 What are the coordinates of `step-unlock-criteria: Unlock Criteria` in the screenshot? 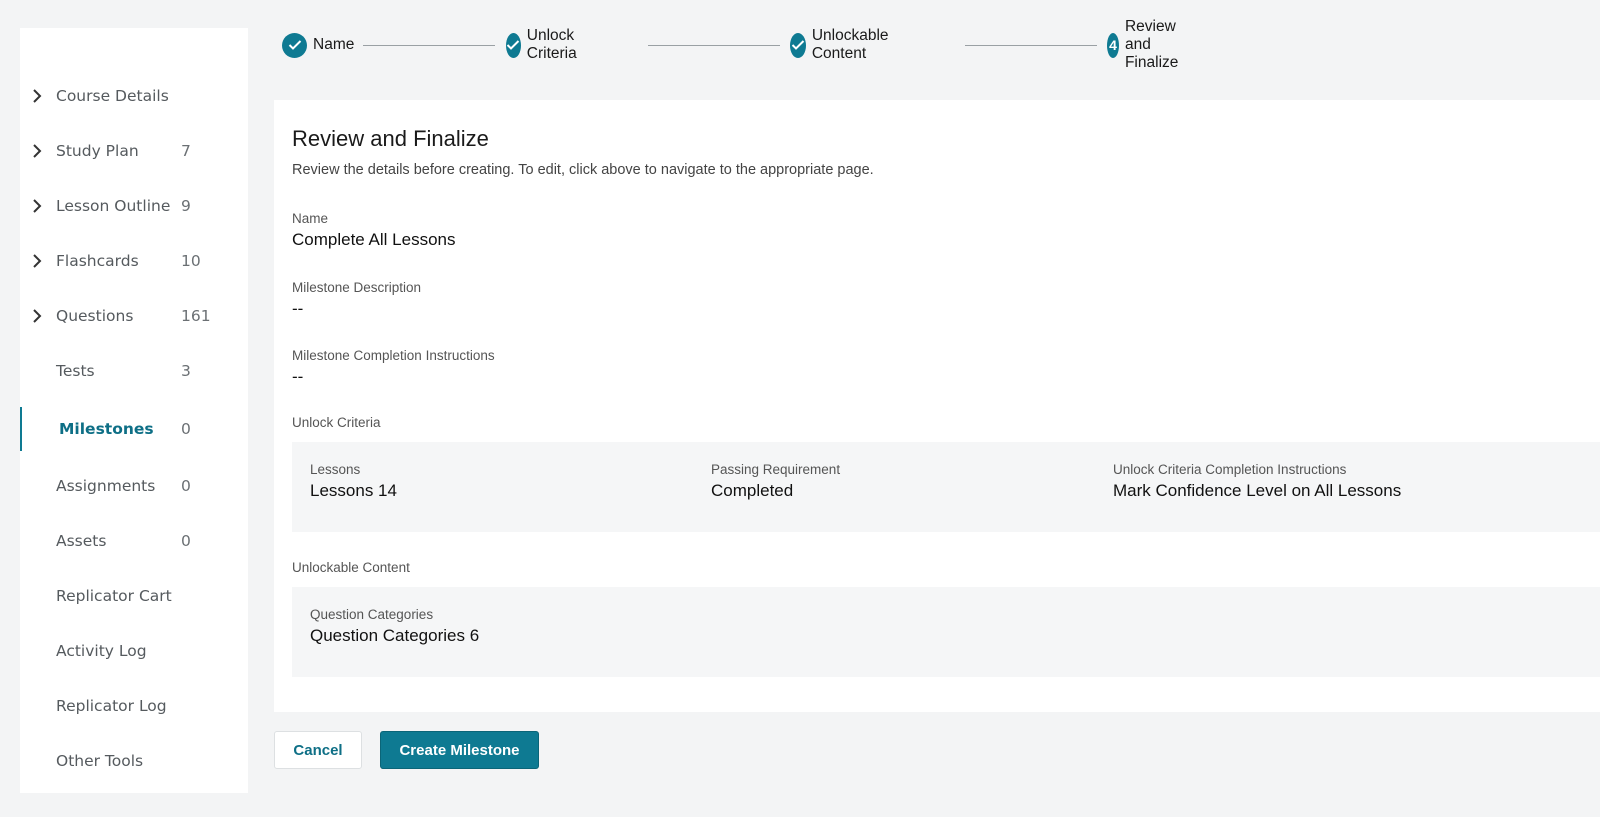 It's located at (546, 44).